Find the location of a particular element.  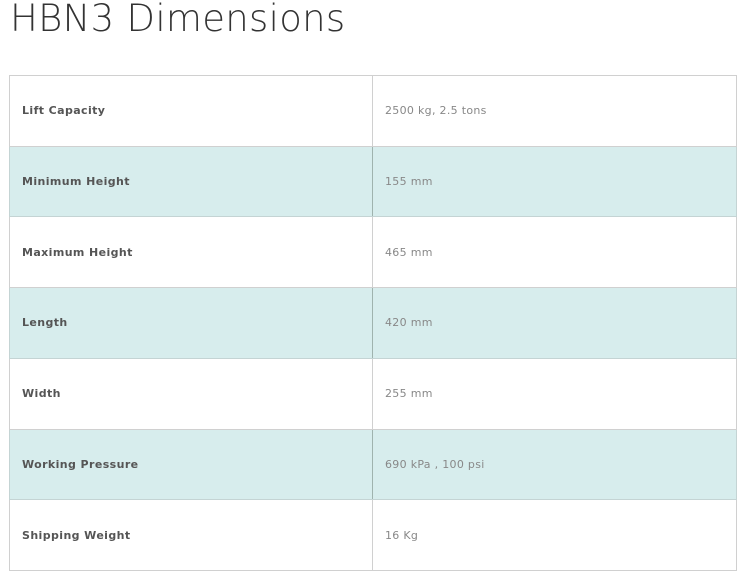

spec-value: 690 kPa , 100 psi is located at coordinates (554, 464).